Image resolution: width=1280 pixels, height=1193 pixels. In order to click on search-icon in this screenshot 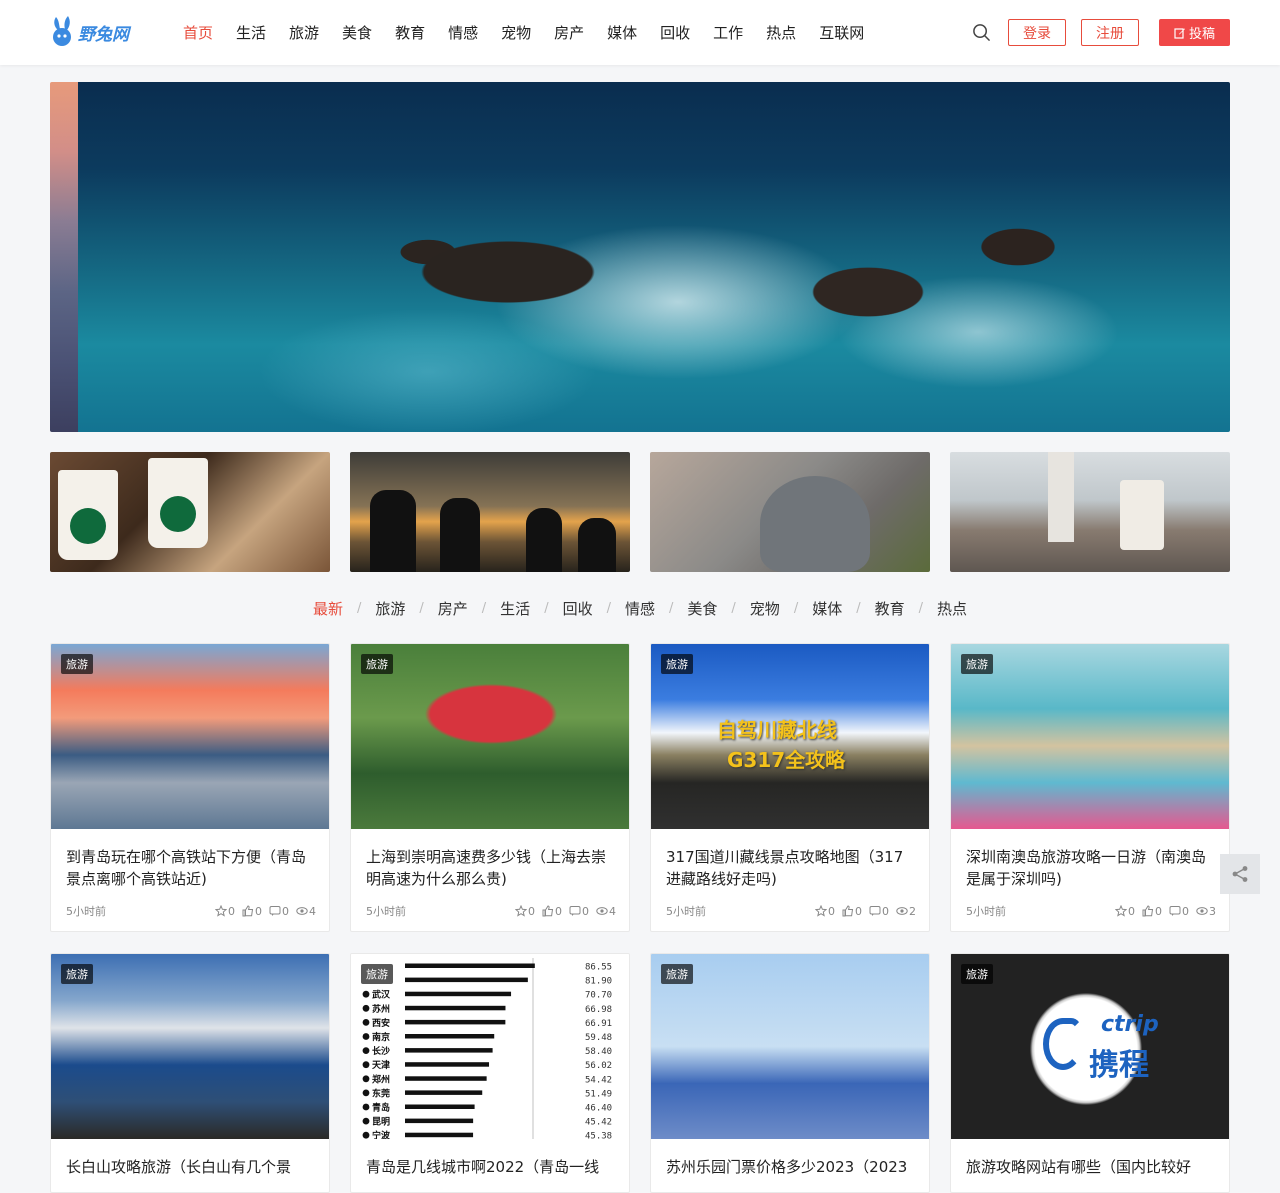, I will do `click(981, 32)`.